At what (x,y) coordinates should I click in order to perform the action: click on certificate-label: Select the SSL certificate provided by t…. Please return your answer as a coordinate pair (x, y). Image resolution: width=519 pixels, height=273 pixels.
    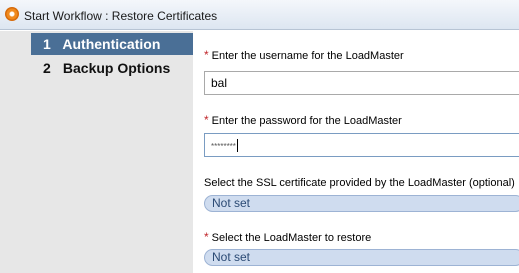
    Looking at the image, I should click on (359, 183).